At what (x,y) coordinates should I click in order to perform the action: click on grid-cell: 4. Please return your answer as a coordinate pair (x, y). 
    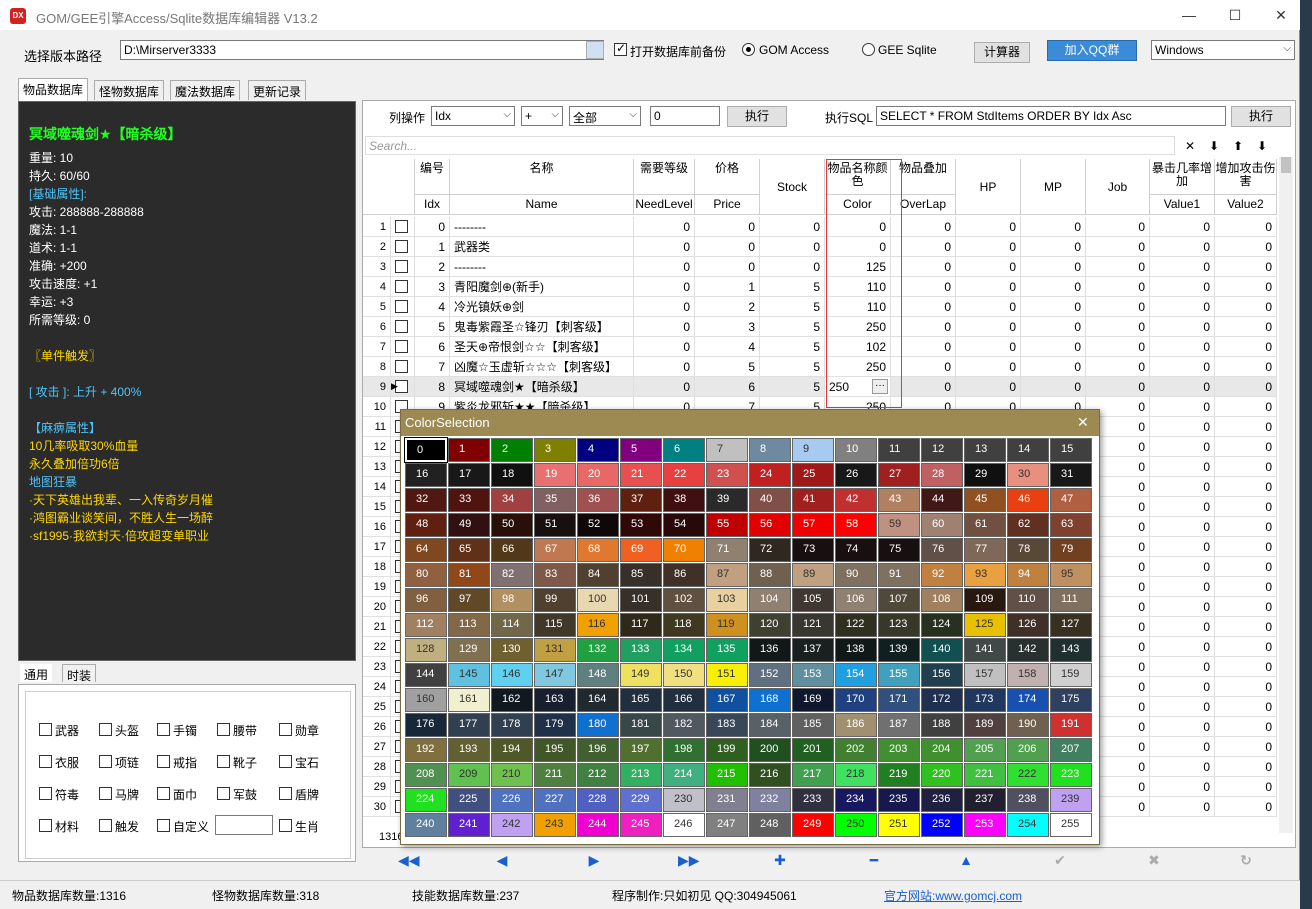
    Looking at the image, I should click on (432, 307).